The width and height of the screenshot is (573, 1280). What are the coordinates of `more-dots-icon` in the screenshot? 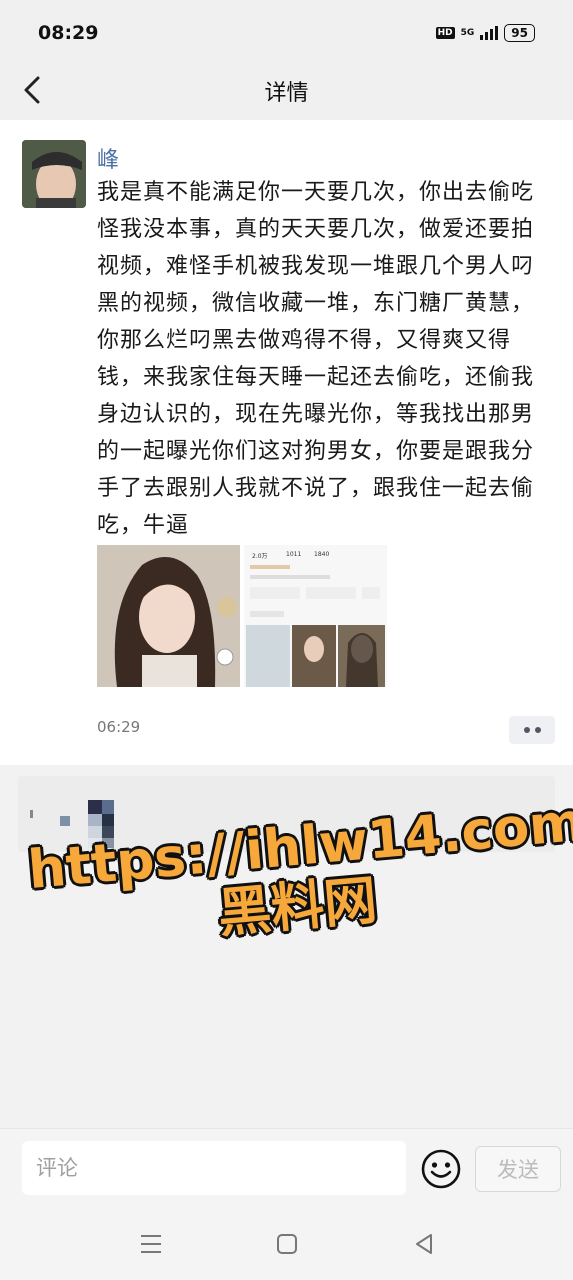 It's located at (526, 730).